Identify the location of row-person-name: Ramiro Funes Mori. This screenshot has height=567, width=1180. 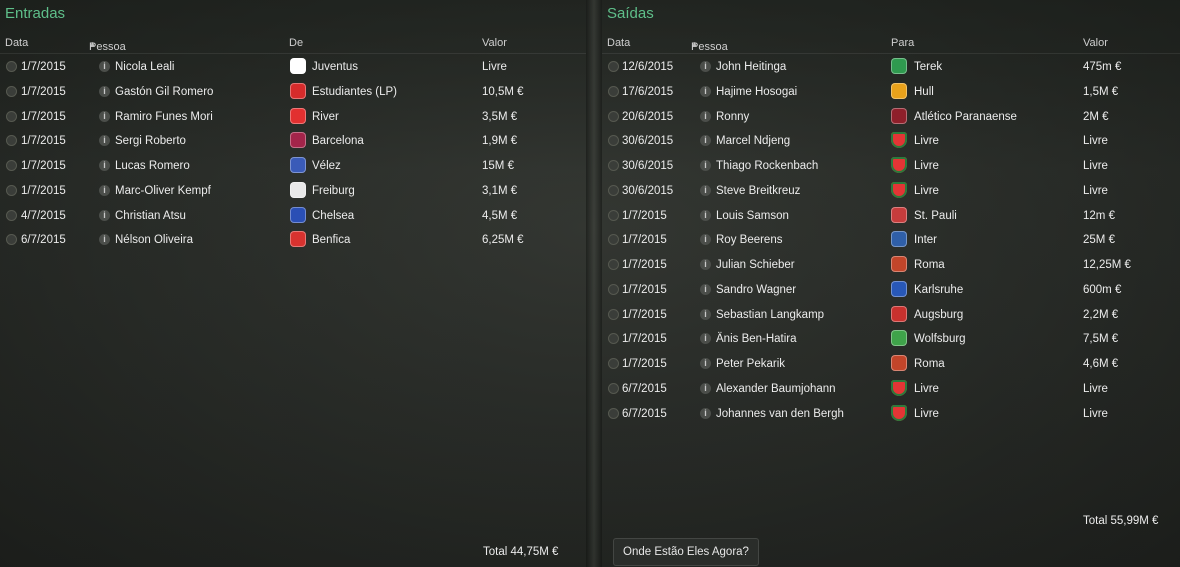
(164, 117).